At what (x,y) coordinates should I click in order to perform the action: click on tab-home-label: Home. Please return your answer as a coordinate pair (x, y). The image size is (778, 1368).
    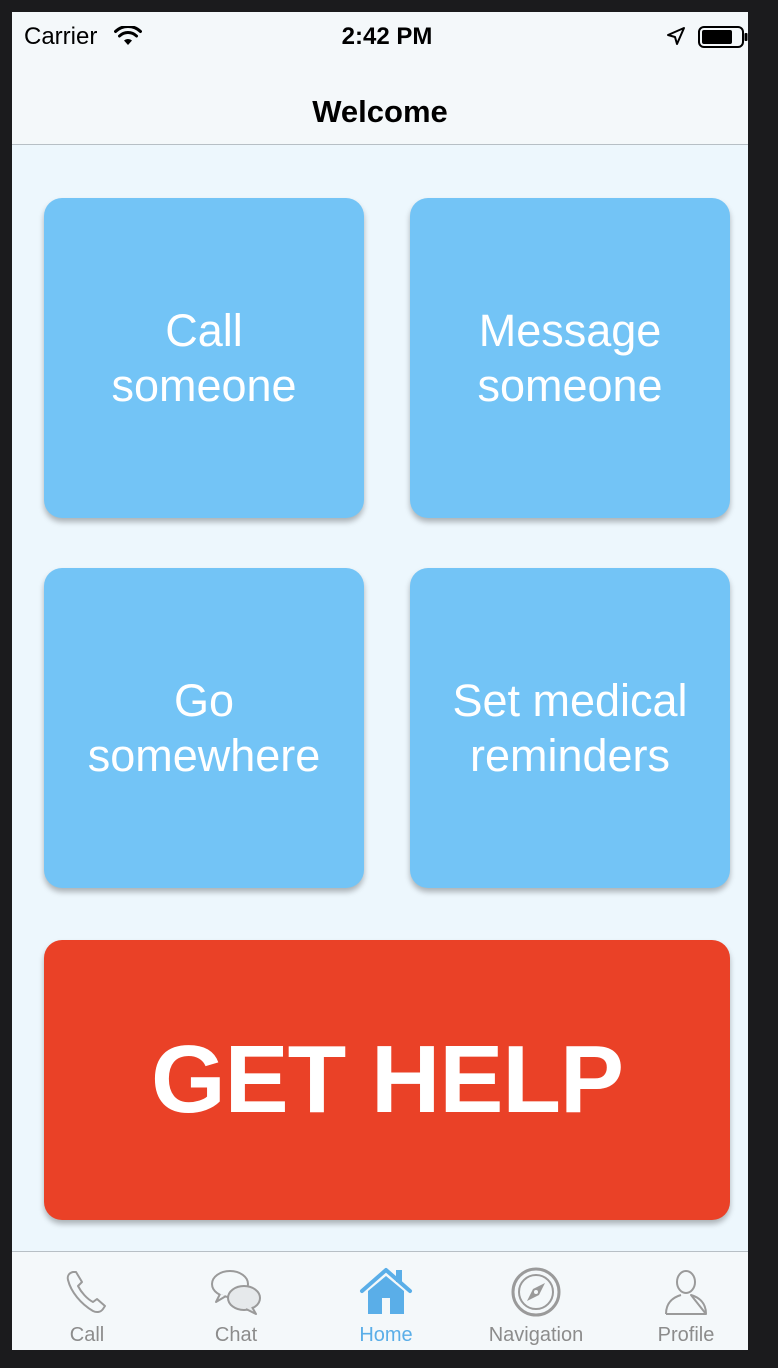
    Looking at the image, I should click on (386, 1335).